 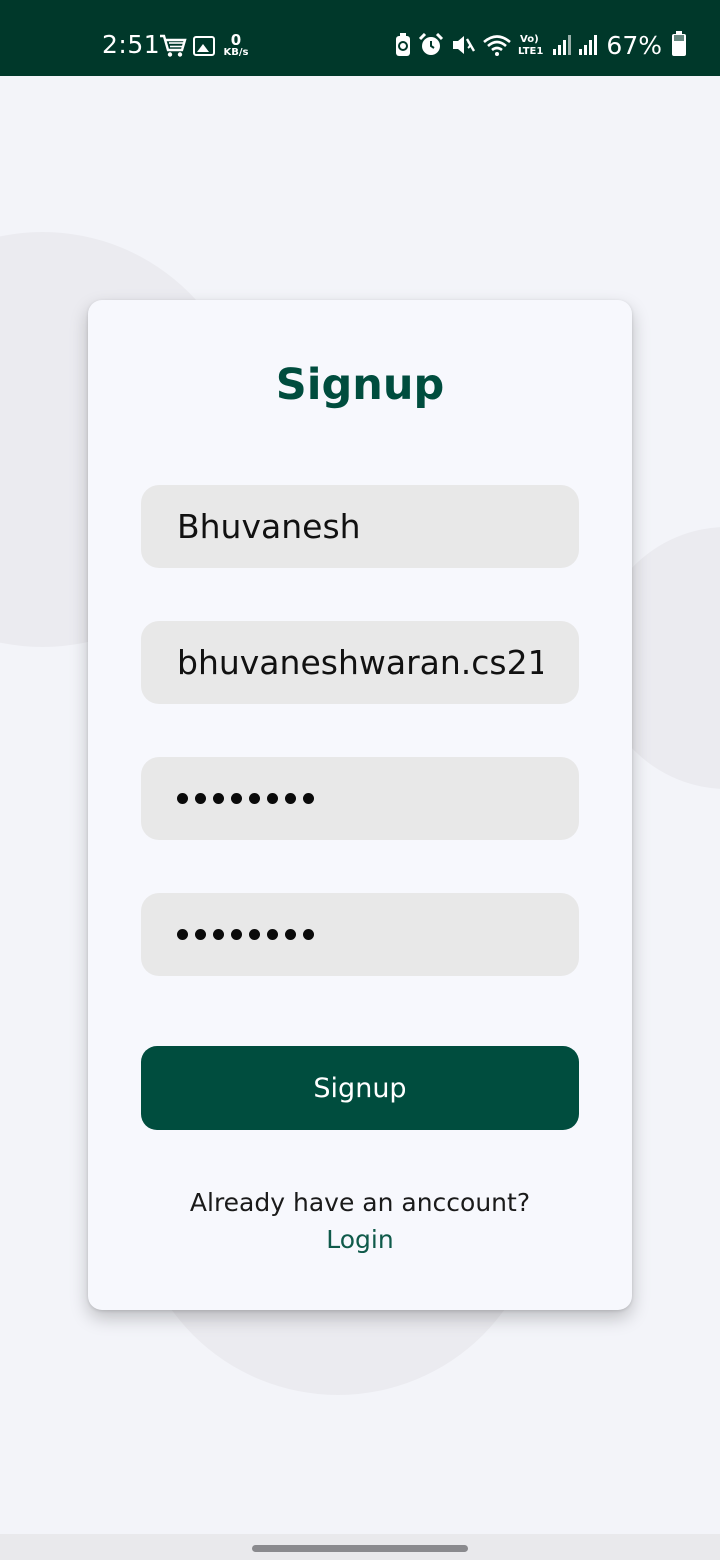 What do you see at coordinates (360, 1202) in the screenshot?
I see `already-have-account-text: Already have an anccount?` at bounding box center [360, 1202].